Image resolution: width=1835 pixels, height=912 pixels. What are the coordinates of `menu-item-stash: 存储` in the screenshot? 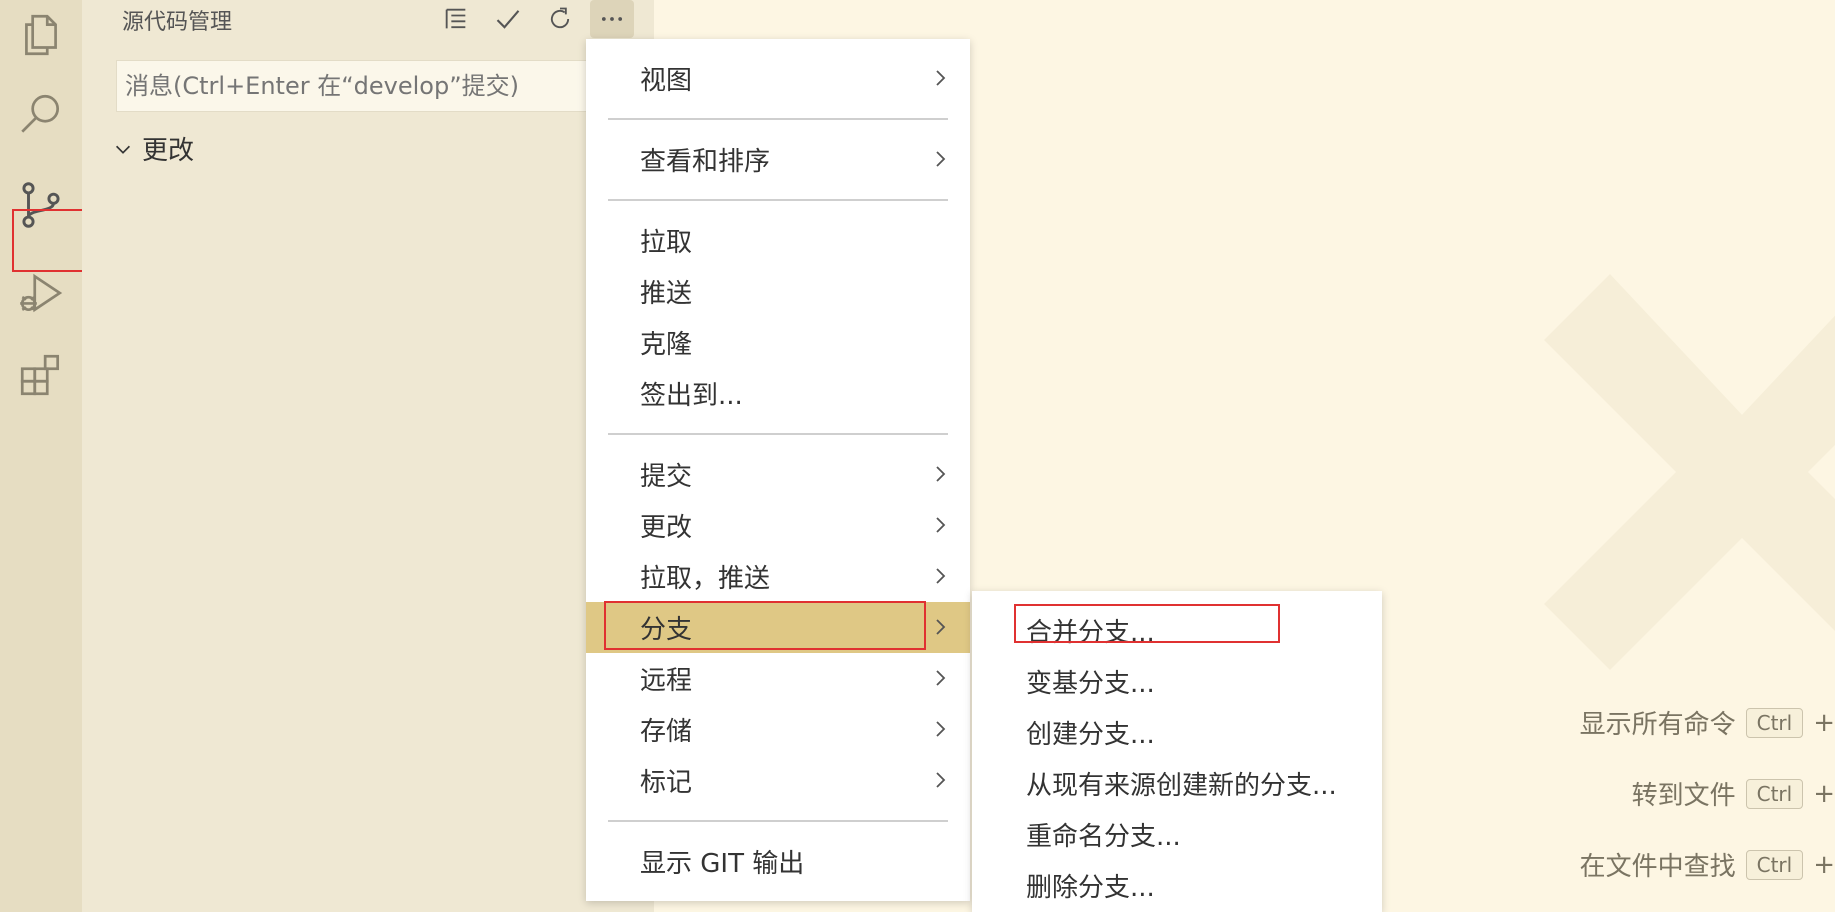 It's located at (778, 729).